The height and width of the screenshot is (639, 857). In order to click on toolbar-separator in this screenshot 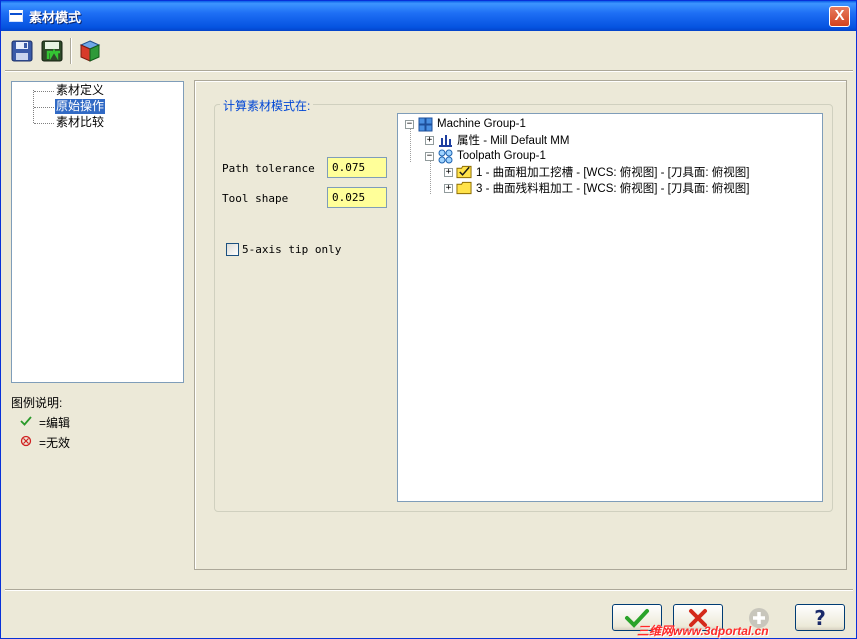, I will do `click(71, 51)`.